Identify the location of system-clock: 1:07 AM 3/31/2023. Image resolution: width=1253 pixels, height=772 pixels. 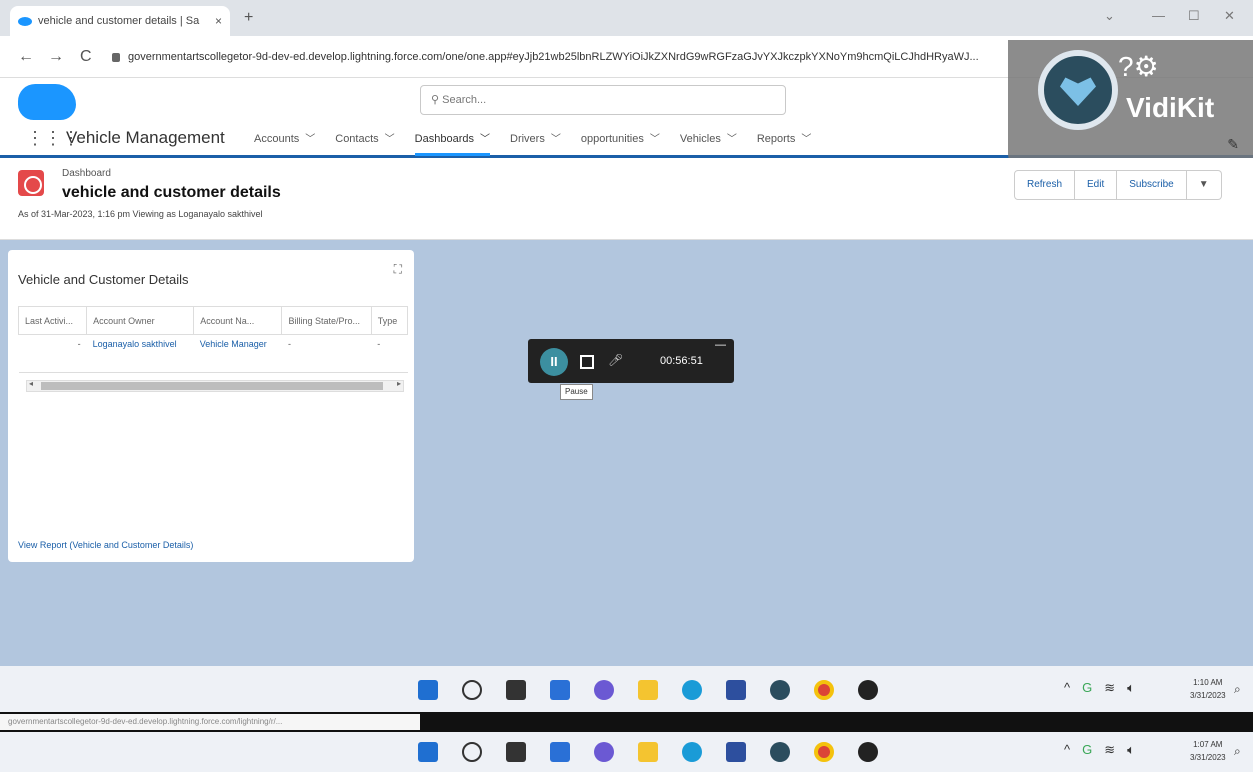
(1208, 751).